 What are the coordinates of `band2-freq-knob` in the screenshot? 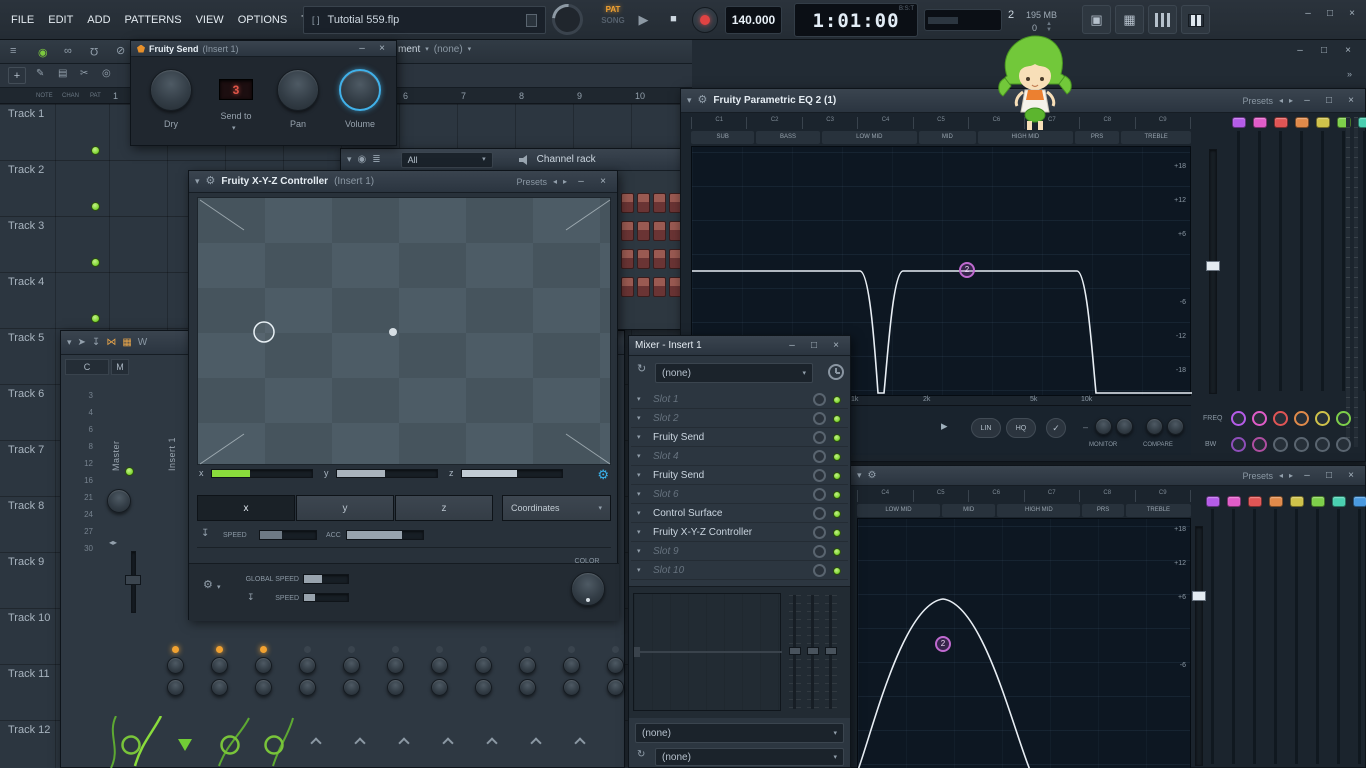 It's located at (1259, 418).